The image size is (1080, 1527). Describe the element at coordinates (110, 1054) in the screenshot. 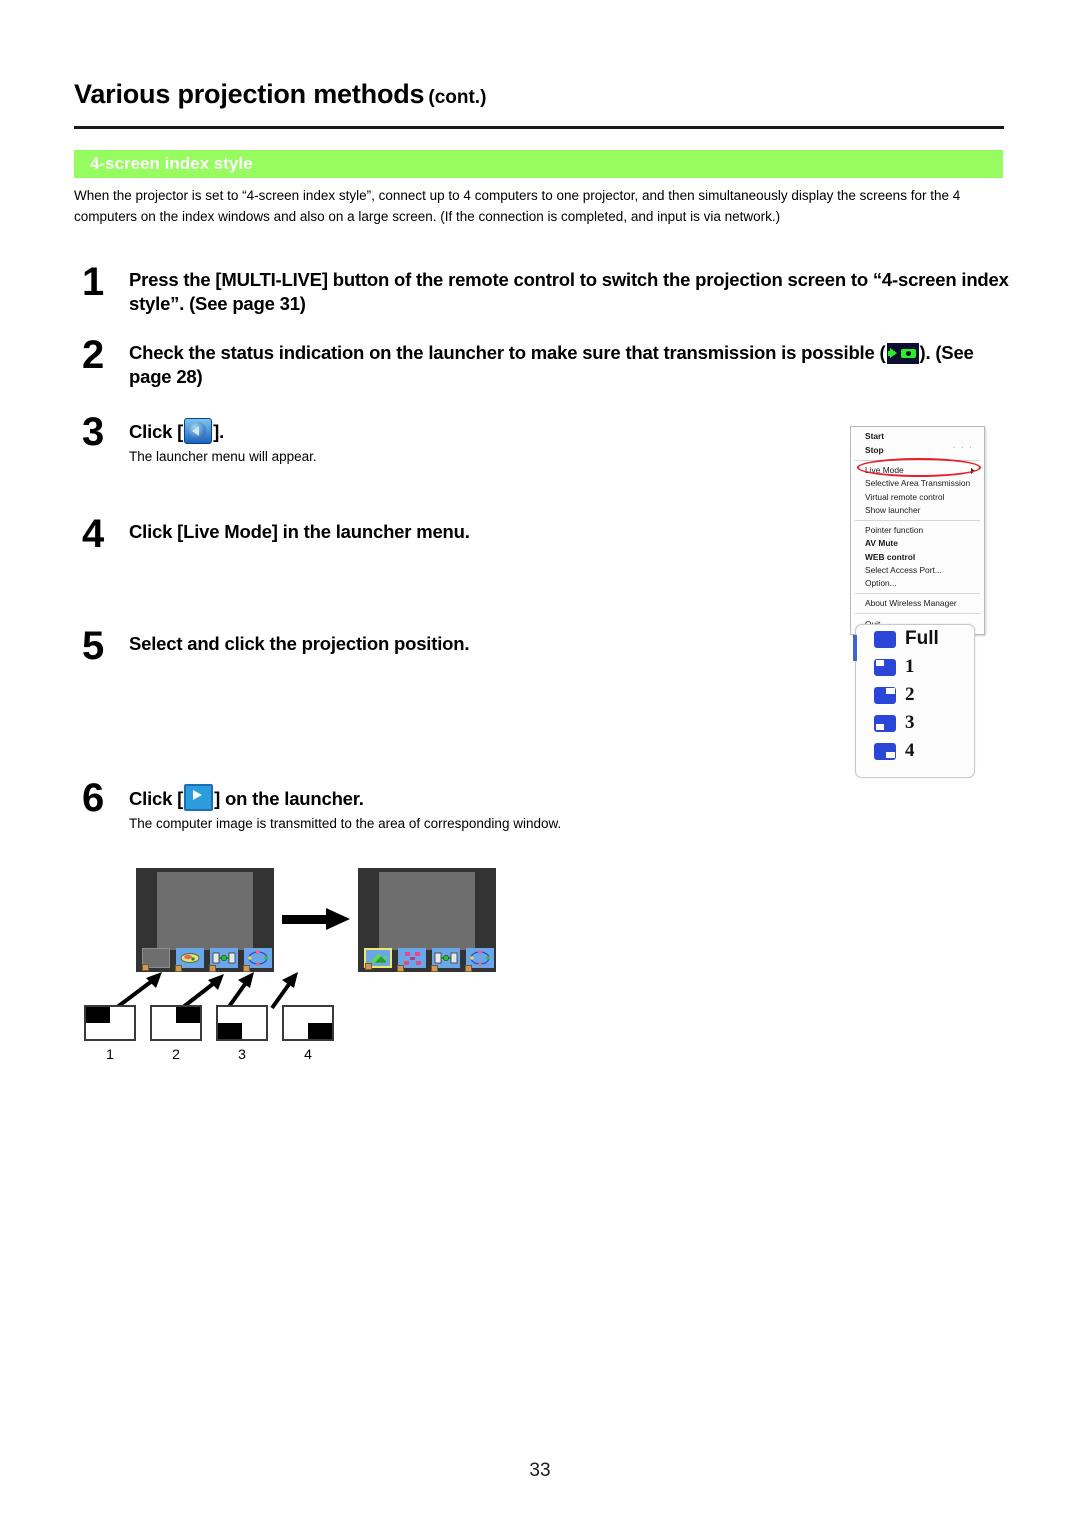

I see `quadrant-indicator-1-label: 1` at that location.